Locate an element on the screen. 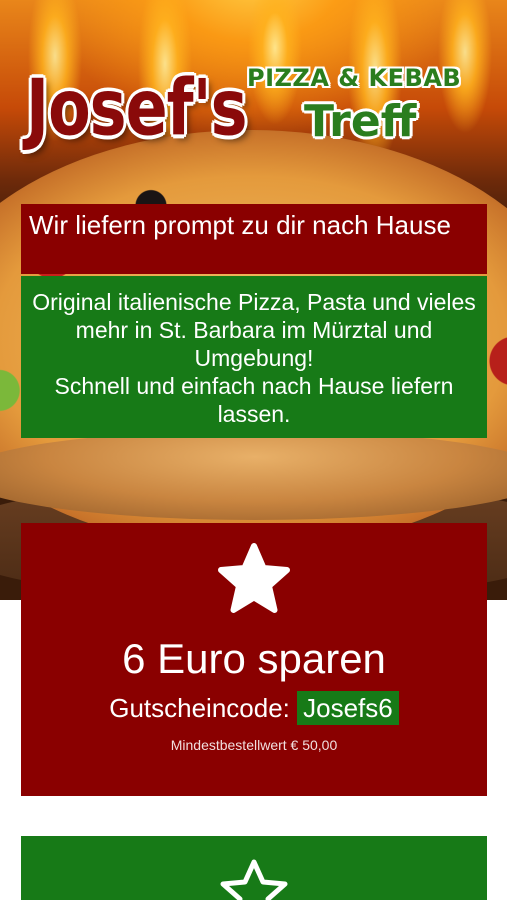 The height and width of the screenshot is (900, 507). star-icon is located at coordinates (254, 578).